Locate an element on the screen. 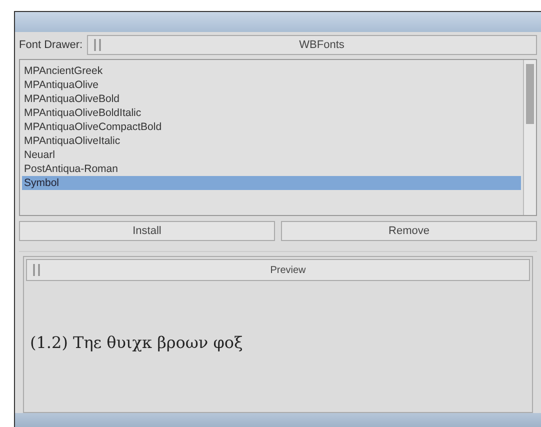 This screenshot has height=427, width=541. font-list-item: MPAncientGreek is located at coordinates (271, 71).